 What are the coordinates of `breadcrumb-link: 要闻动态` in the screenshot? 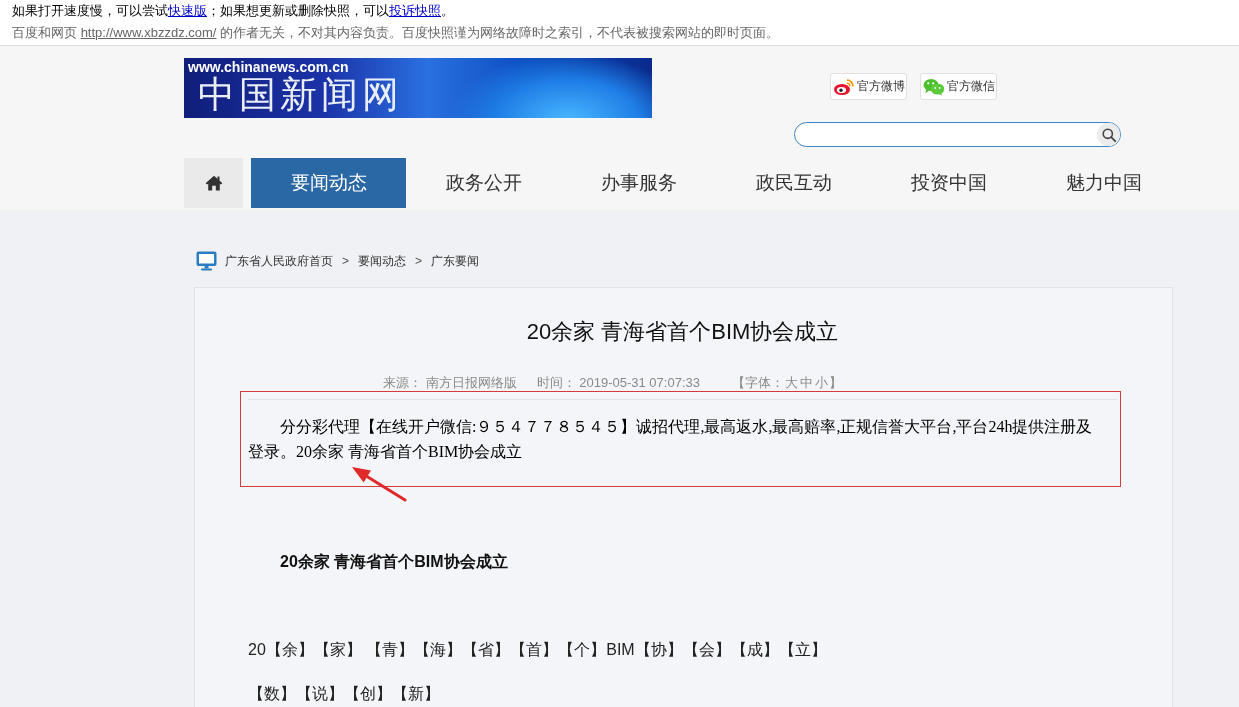 It's located at (382, 261).